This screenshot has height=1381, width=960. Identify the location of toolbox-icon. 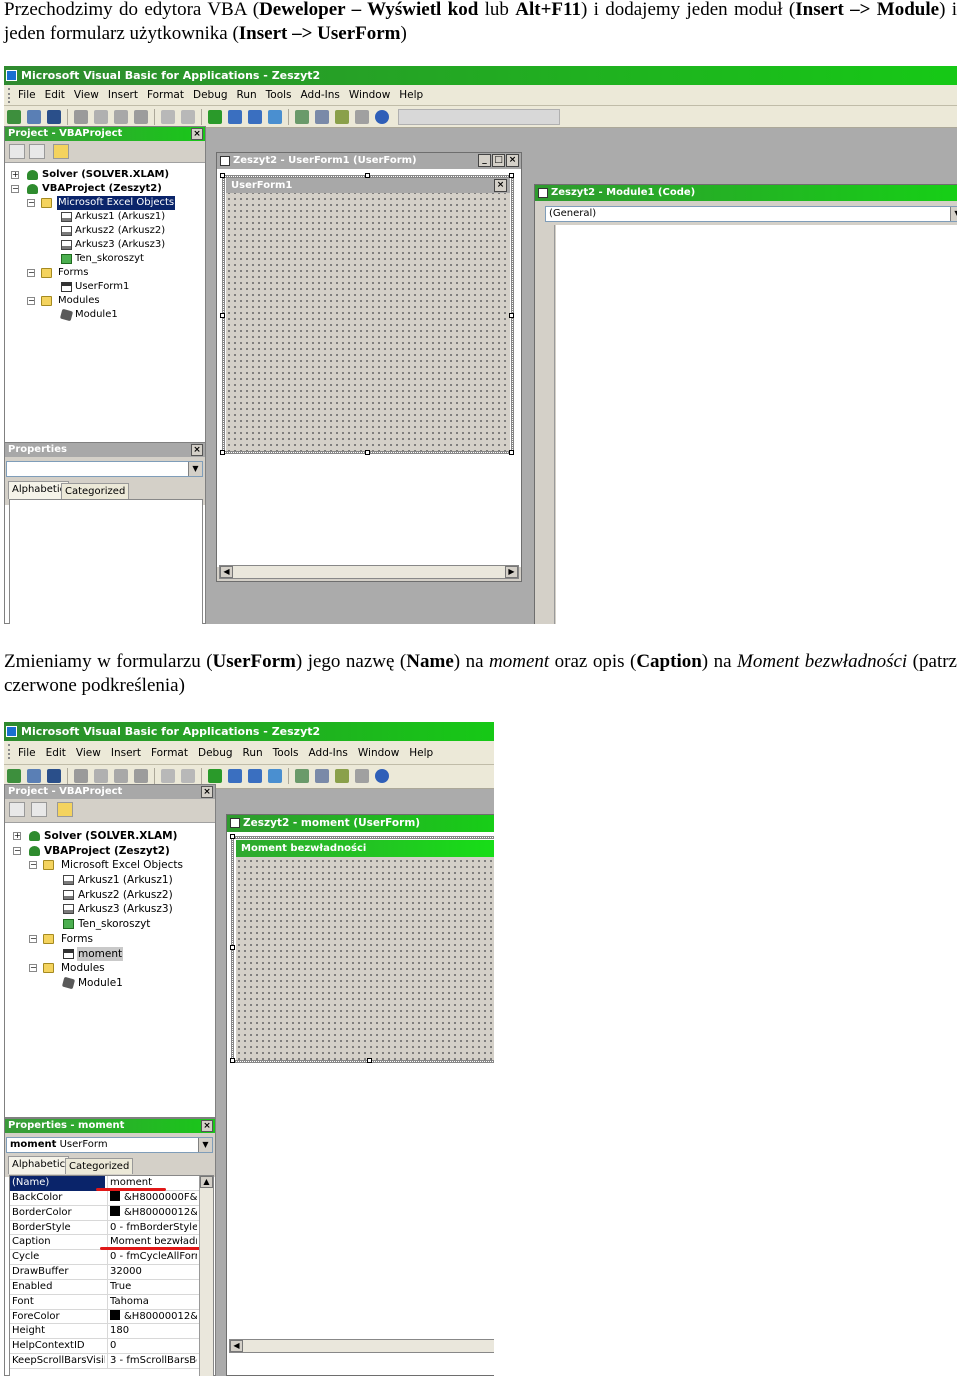
(362, 117).